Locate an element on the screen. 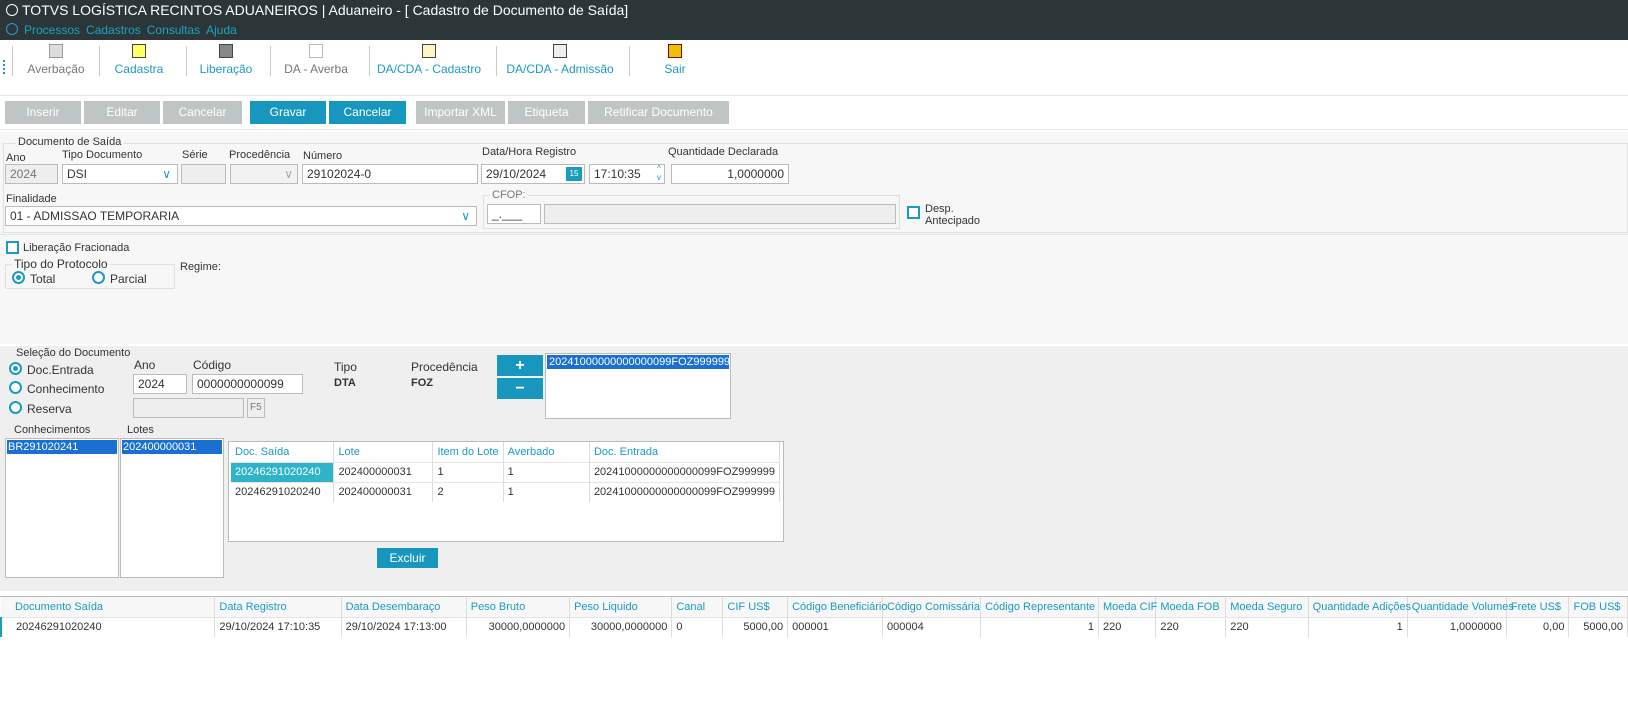 This screenshot has height=728, width=1628. cell: 29/10/2024 17:10:35 is located at coordinates (278, 626).